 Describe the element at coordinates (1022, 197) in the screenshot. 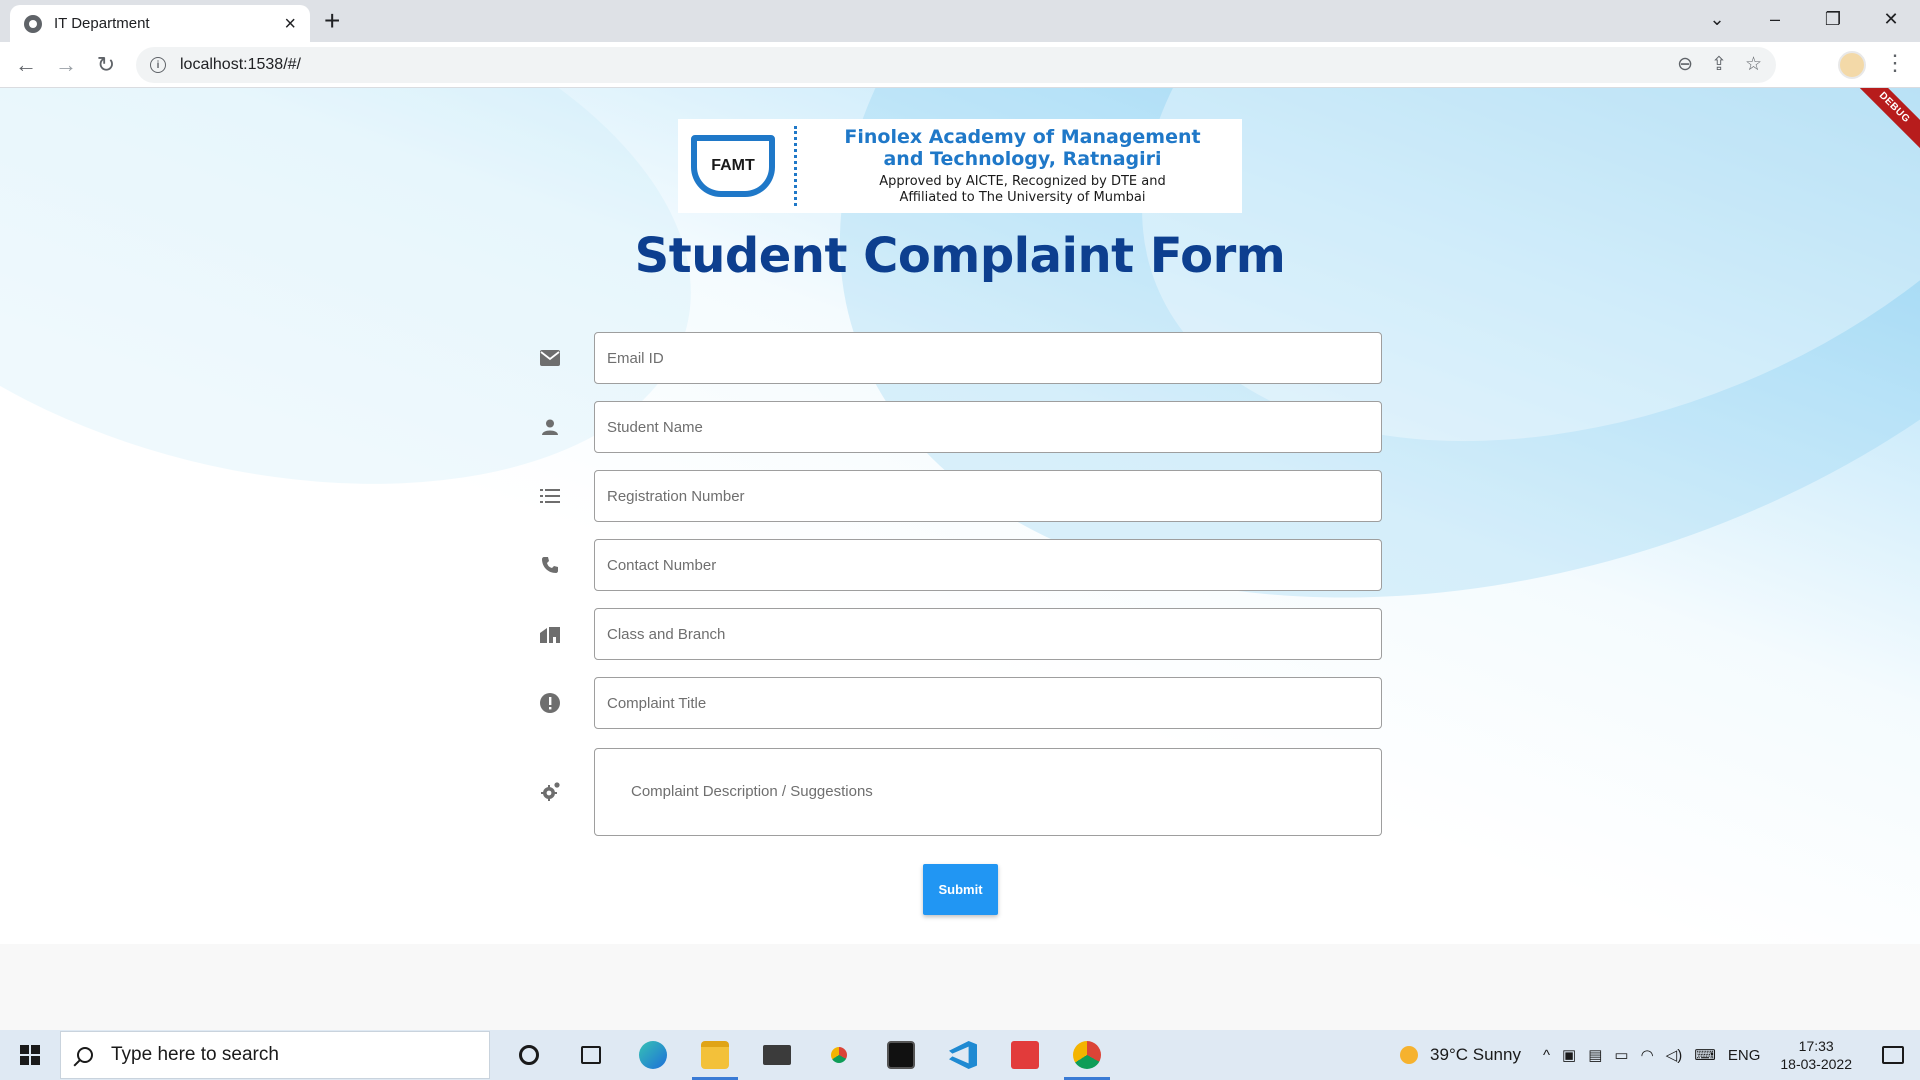

I see `logo-accreditation-line2: Affiliated to The University of Mumbai` at that location.